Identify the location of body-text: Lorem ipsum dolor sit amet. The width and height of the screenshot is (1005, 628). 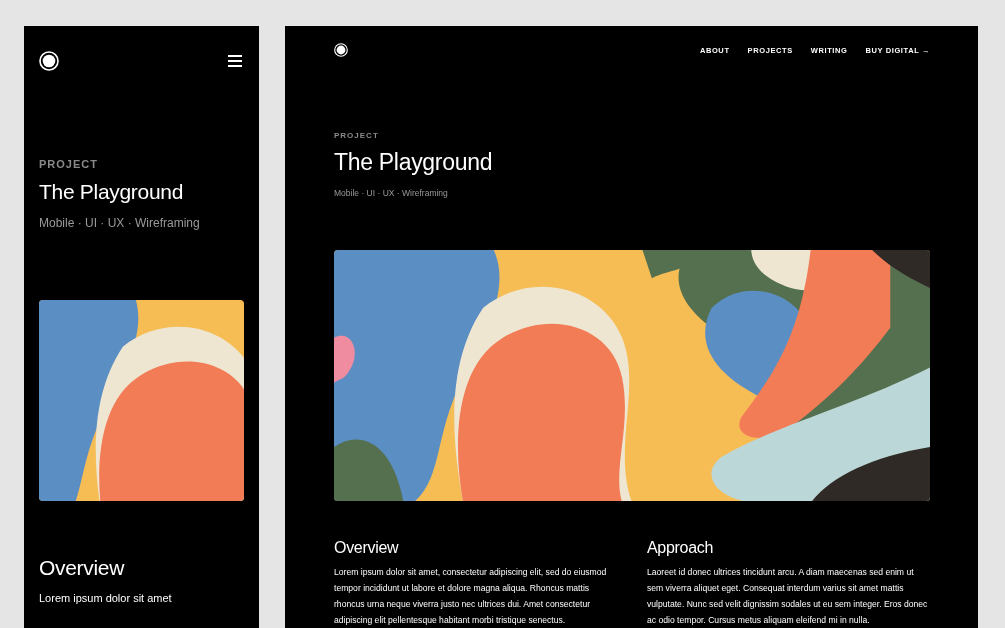
(106, 598).